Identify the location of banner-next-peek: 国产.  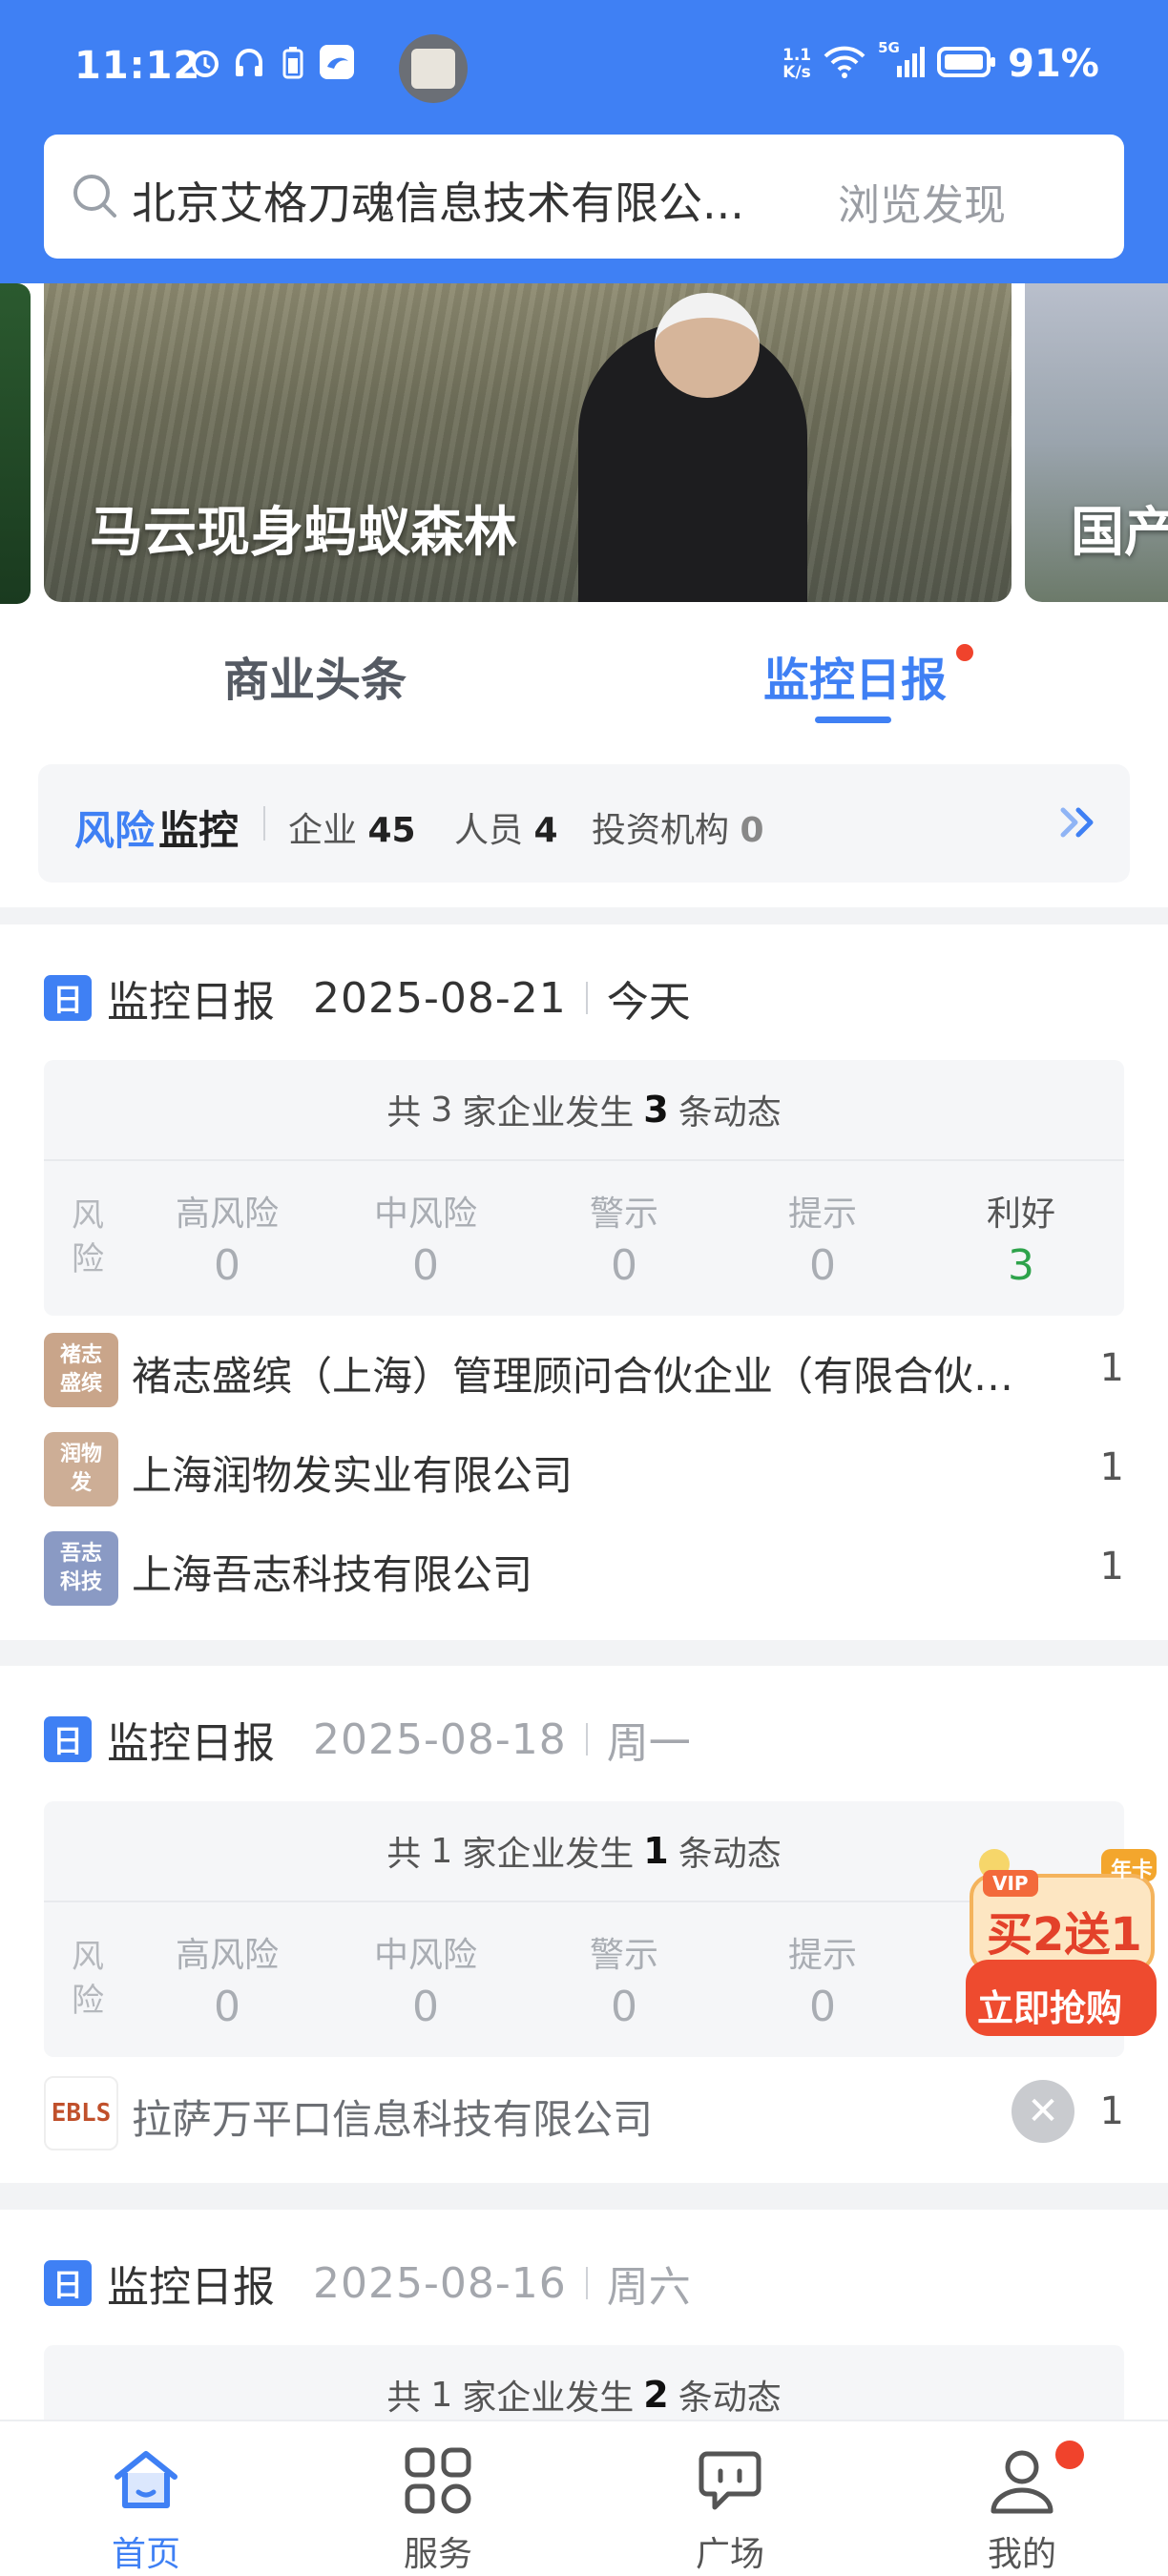
(1096, 442).